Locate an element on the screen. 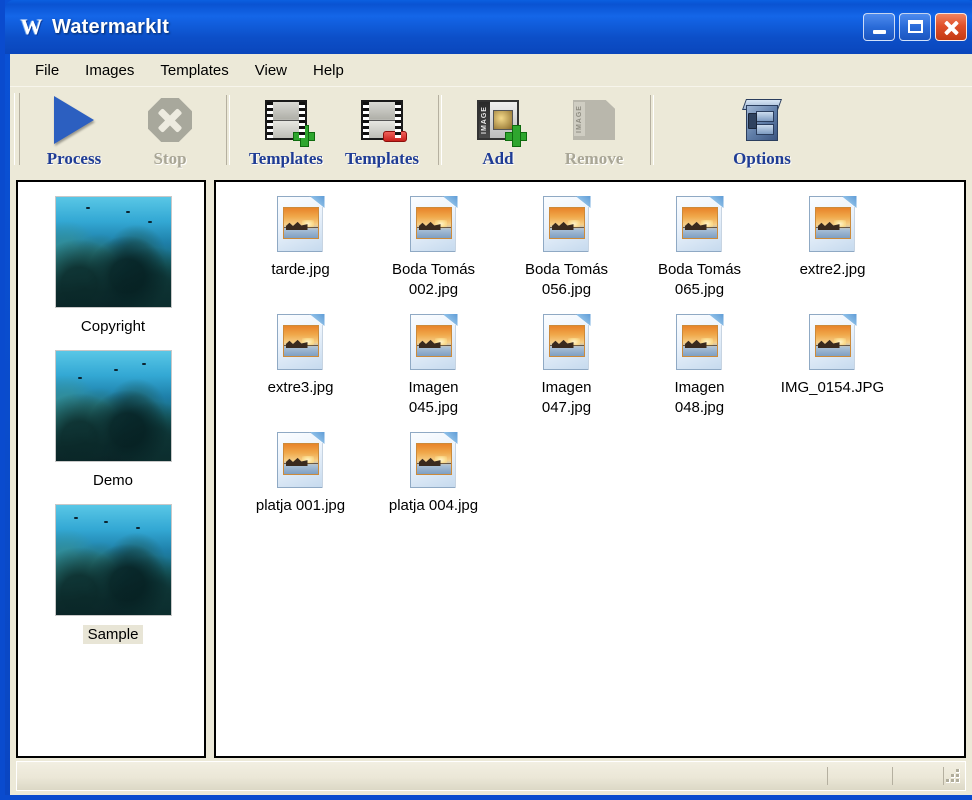 This screenshot has width=972, height=800. menu-item-help: Help is located at coordinates (328, 70).